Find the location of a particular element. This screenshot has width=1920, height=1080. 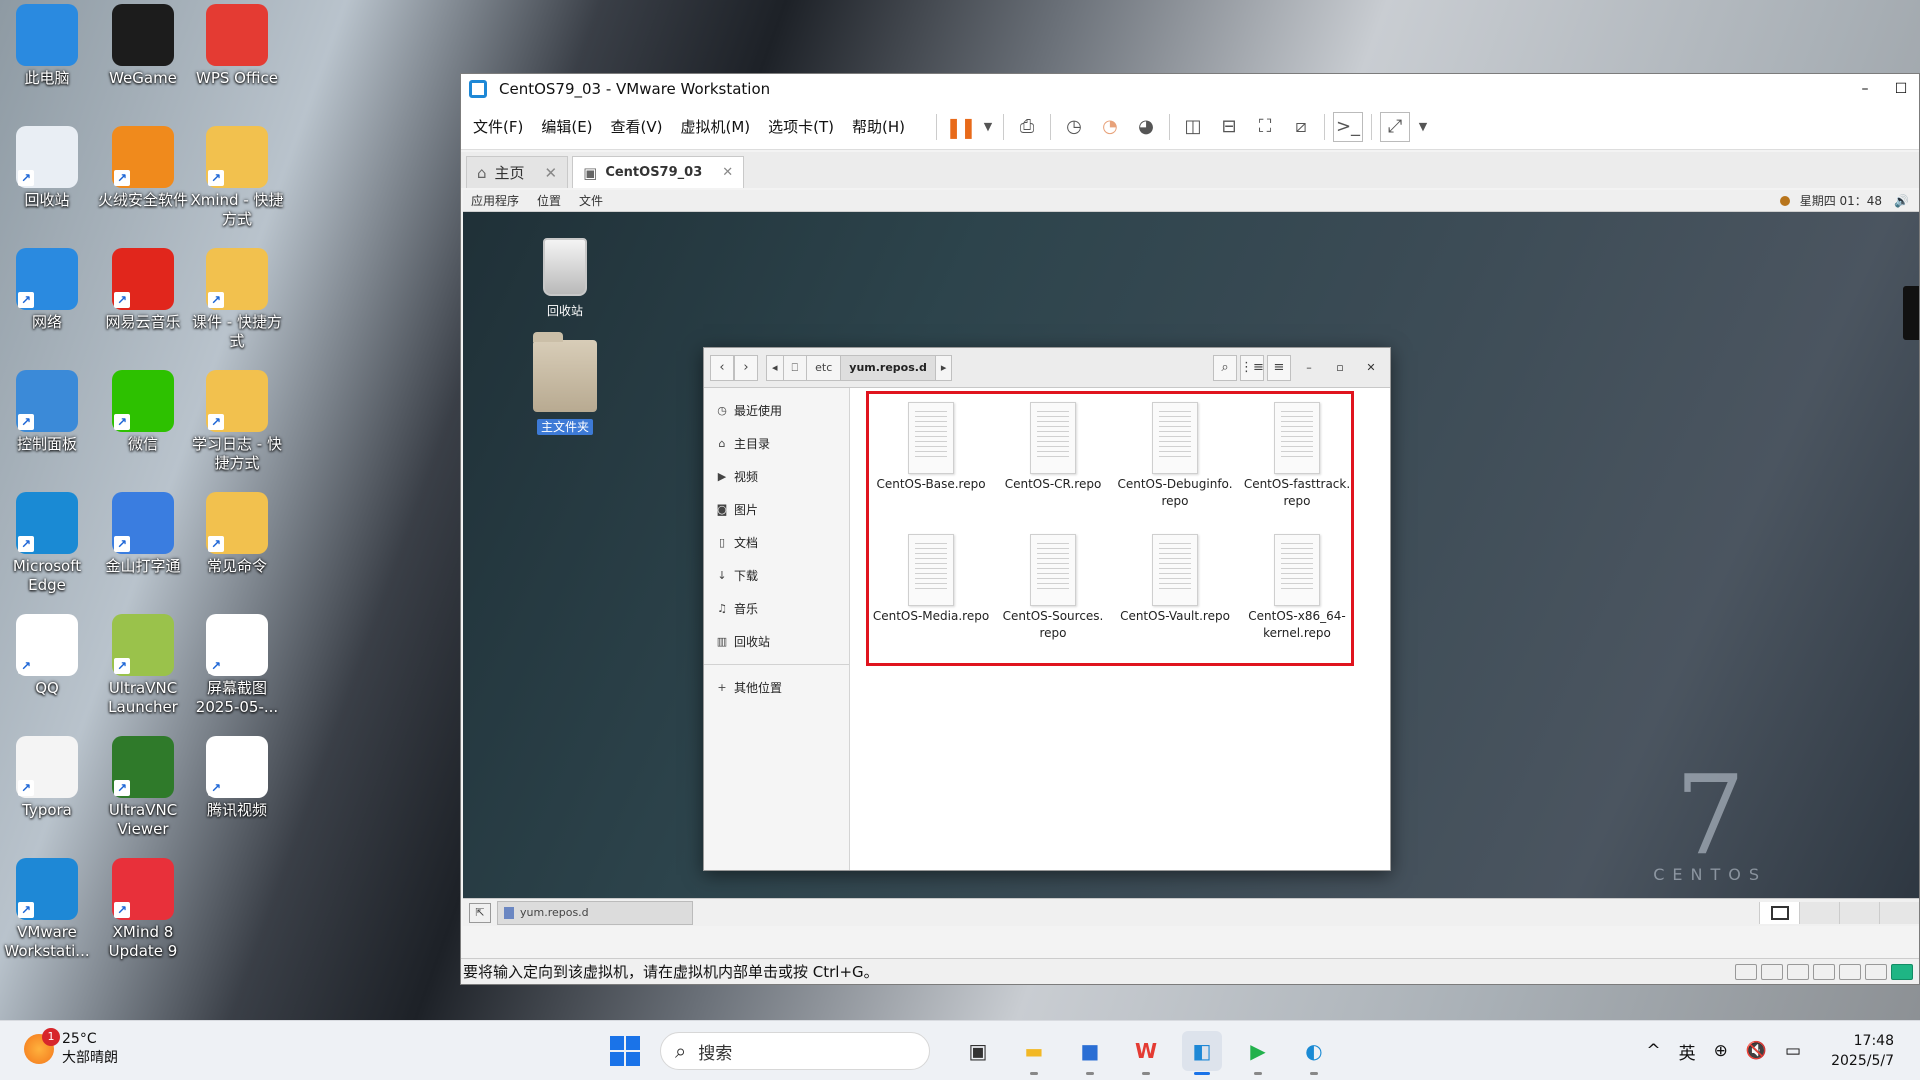

printer-icon is located at coordinates (1824, 971).